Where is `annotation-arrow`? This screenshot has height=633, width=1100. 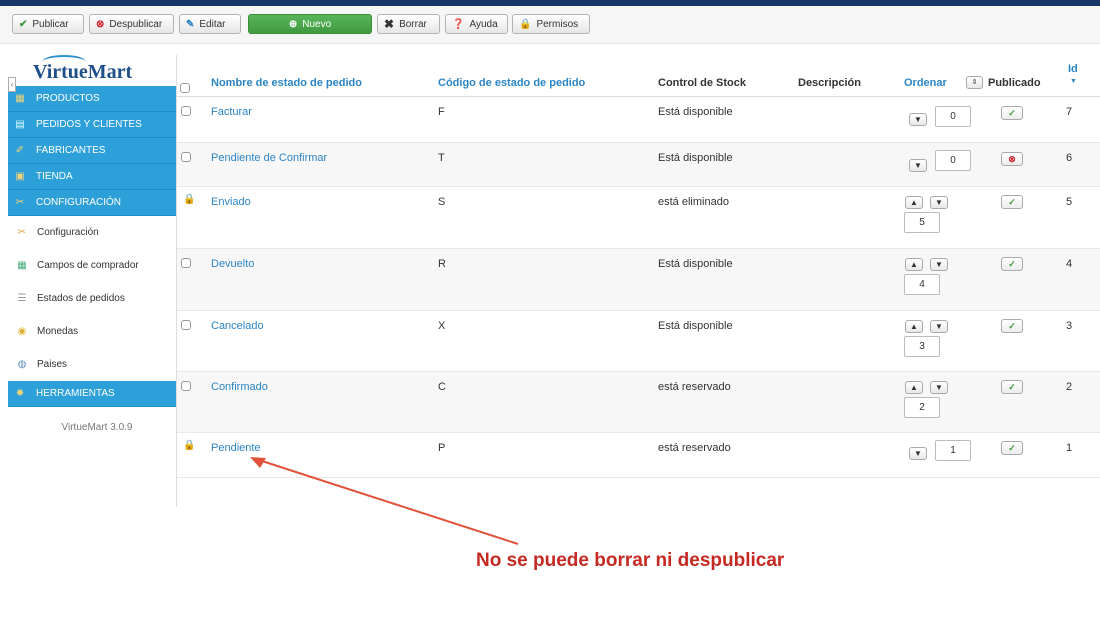 annotation-arrow is located at coordinates (384, 501).